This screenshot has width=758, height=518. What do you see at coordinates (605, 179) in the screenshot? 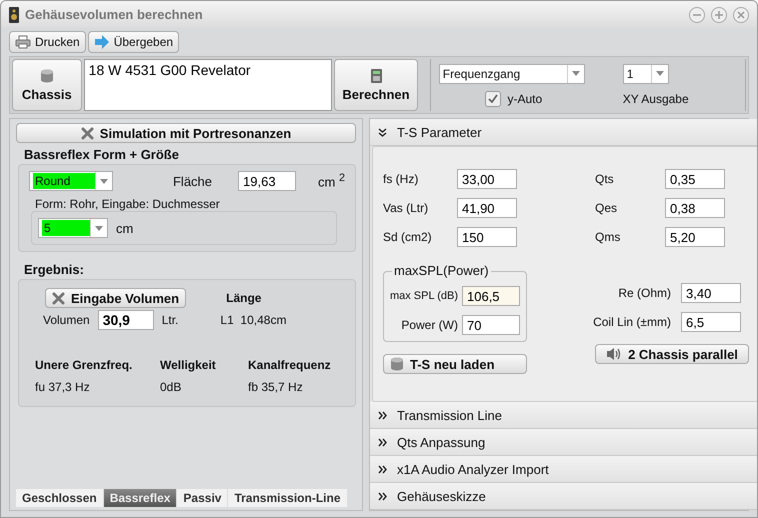
I see `field-label: Qts` at bounding box center [605, 179].